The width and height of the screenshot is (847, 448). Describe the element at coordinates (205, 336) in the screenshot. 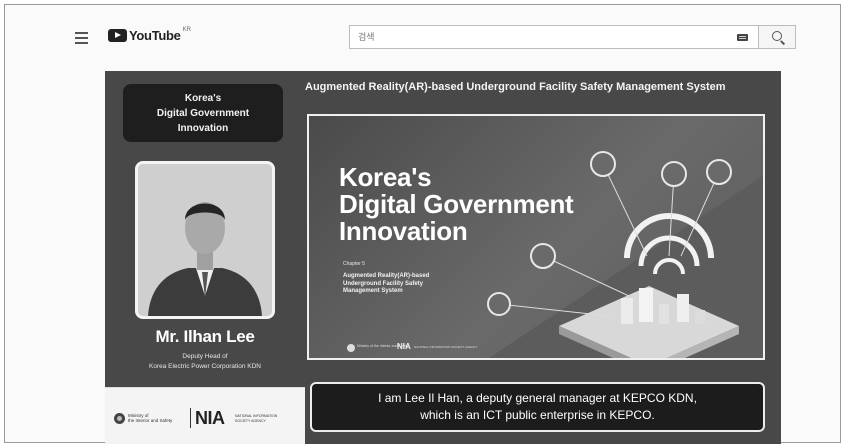

I see `presenter-name: Mr. Ilhan Lee` at that location.